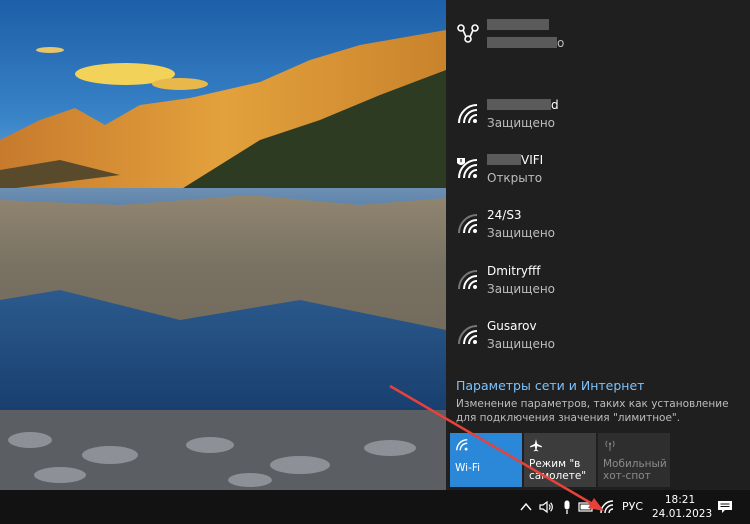 This screenshot has height=524, width=750. I want to click on tile-label: Мобильный хот-спот, so click(635, 470).